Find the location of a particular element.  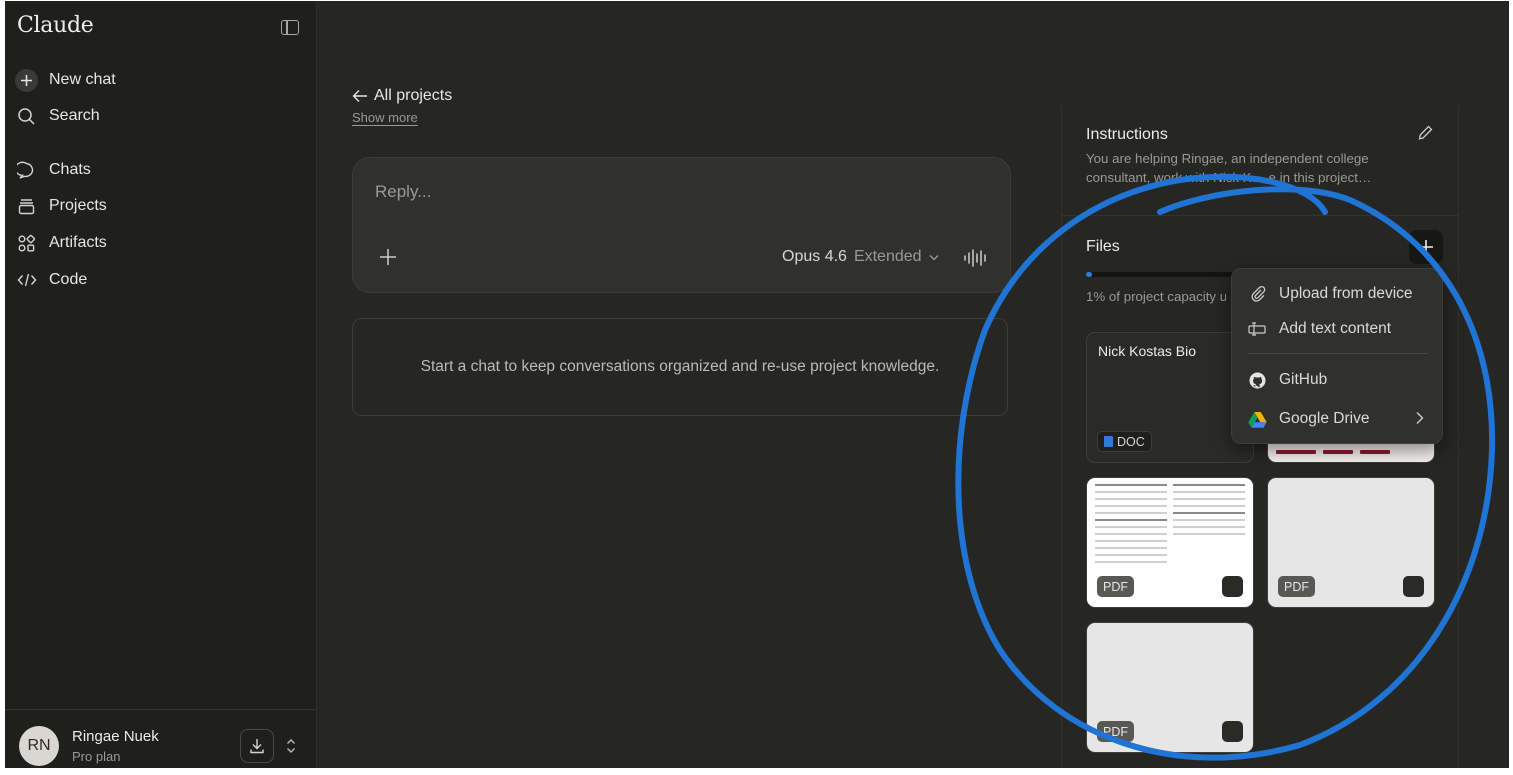

waveform-icon is located at coordinates (975, 258).